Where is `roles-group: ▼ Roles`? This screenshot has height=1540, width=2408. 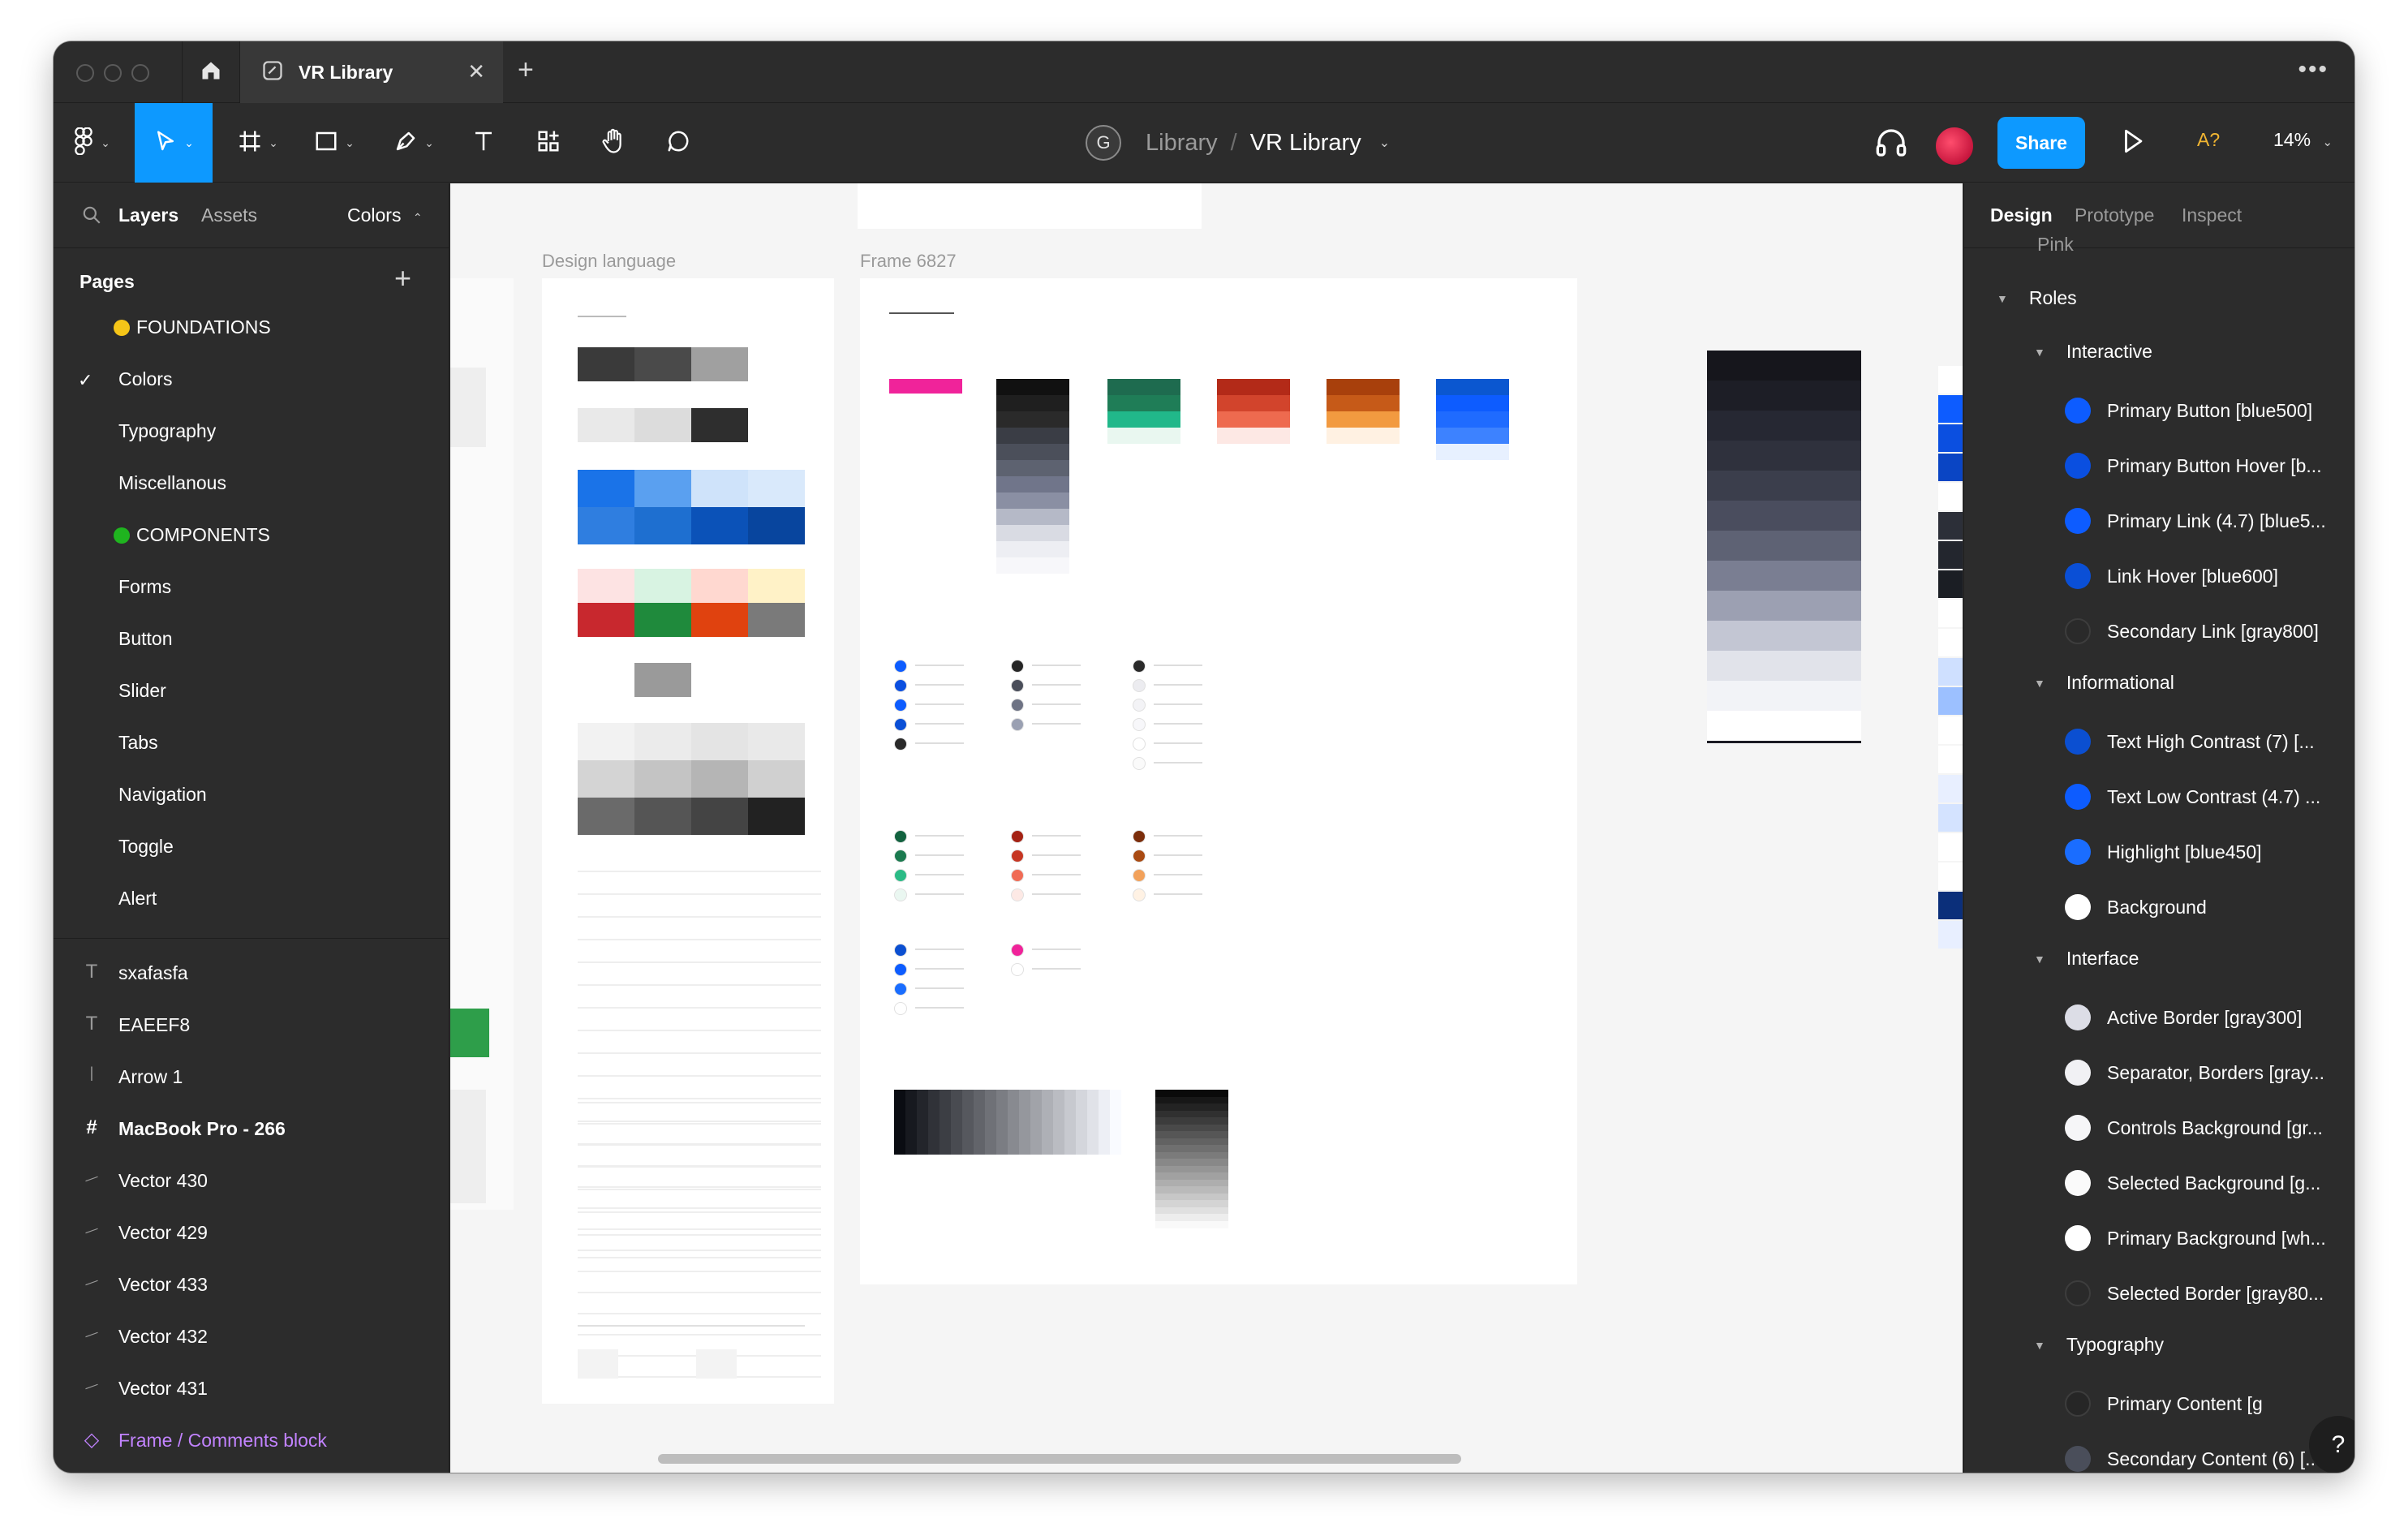 roles-group: ▼ Roles is located at coordinates (2037, 298).